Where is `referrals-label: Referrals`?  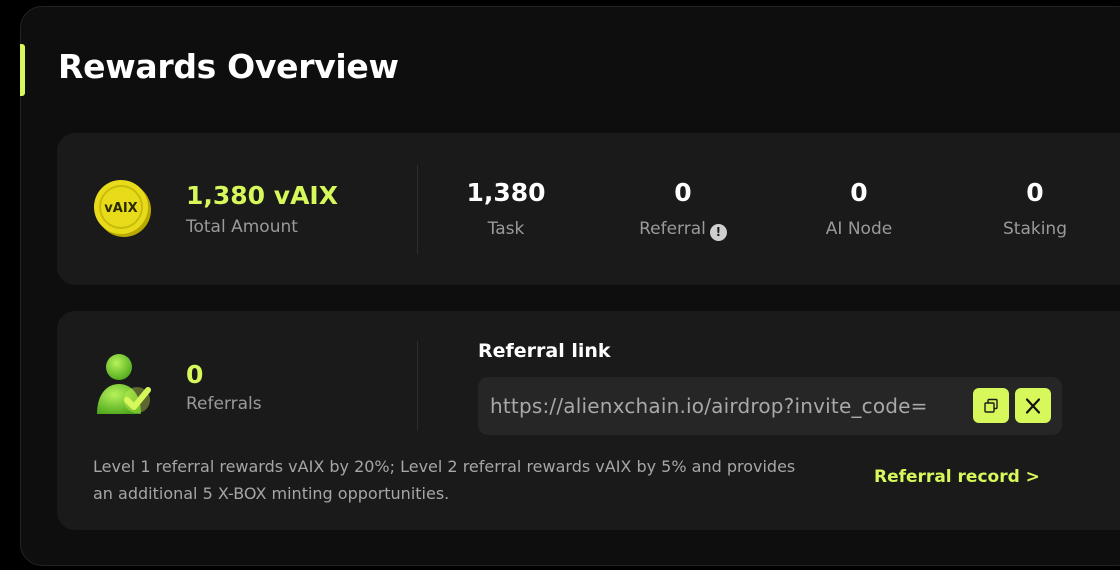 referrals-label: Referrals is located at coordinates (224, 404).